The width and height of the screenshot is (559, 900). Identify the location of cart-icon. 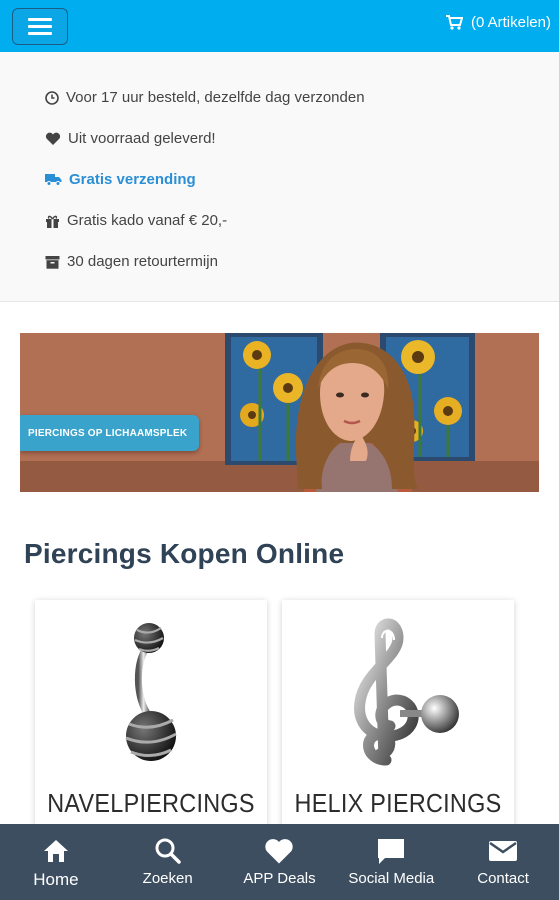
(454, 22).